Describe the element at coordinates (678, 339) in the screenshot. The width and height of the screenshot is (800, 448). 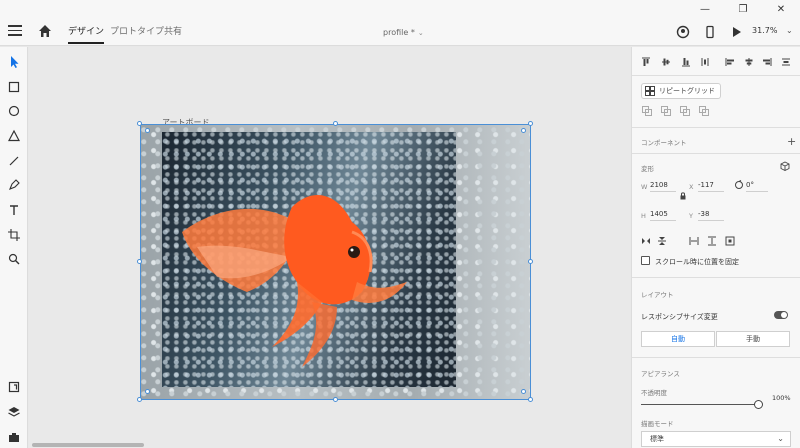
I see `auto-segment: 自動` at that location.